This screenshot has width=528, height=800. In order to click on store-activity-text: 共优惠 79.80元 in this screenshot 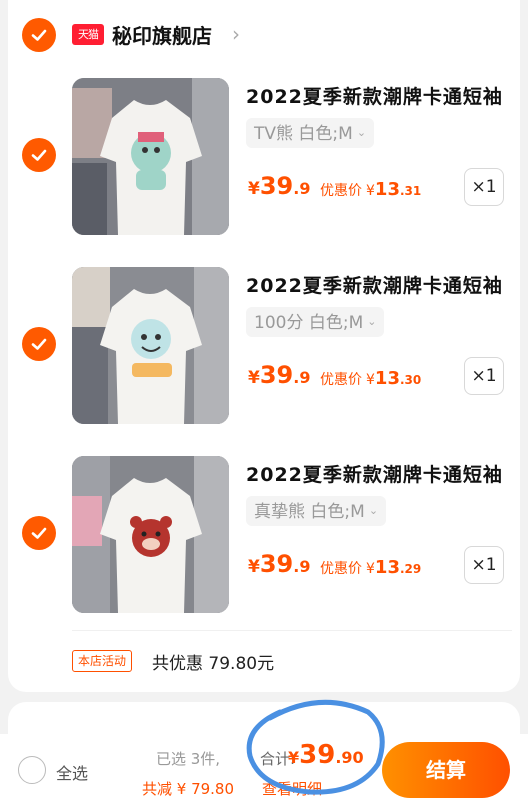, I will do `click(213, 664)`.